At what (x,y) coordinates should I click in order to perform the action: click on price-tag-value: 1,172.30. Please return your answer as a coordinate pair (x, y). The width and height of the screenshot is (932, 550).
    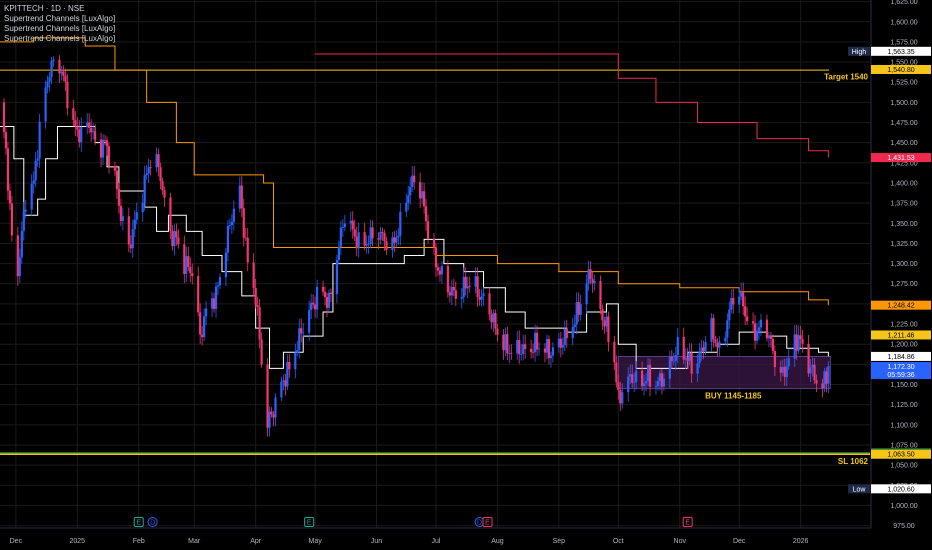
    Looking at the image, I should click on (900, 367).